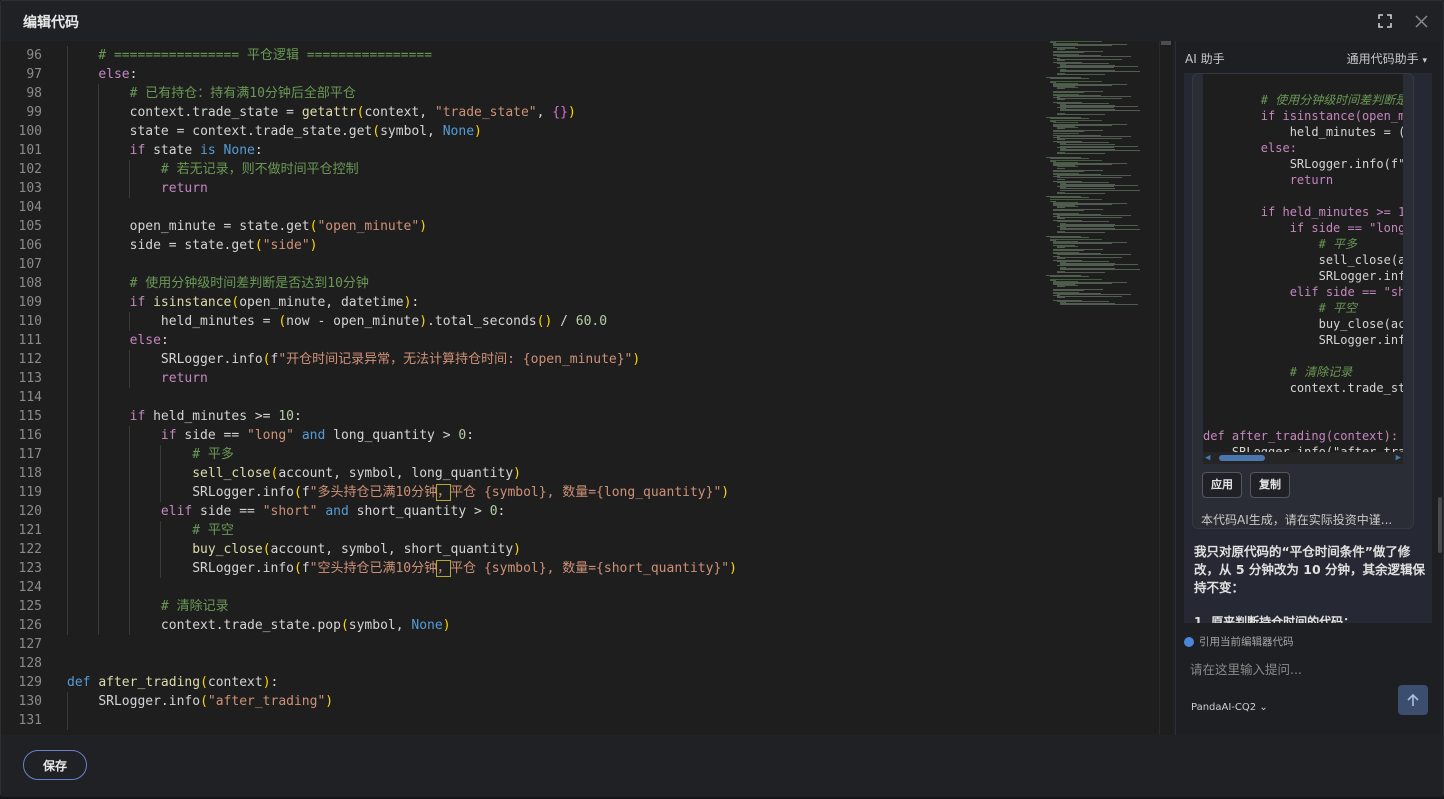  I want to click on code-line: 130 SRLogger.info("after_trading"), so click(521, 701).